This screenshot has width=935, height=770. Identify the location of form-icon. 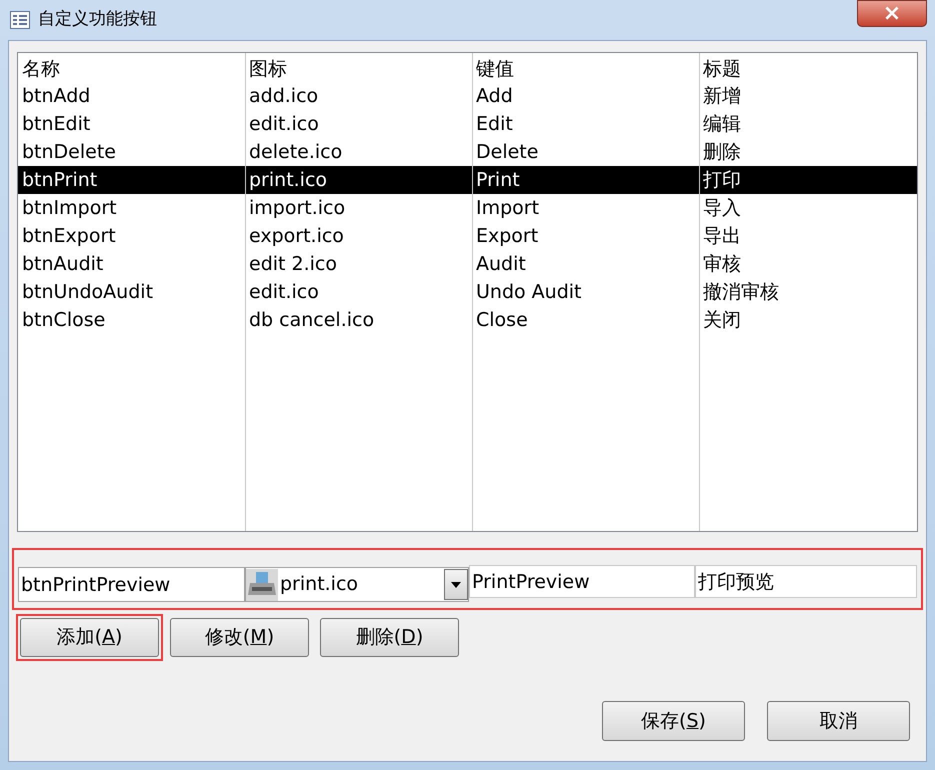
(20, 20).